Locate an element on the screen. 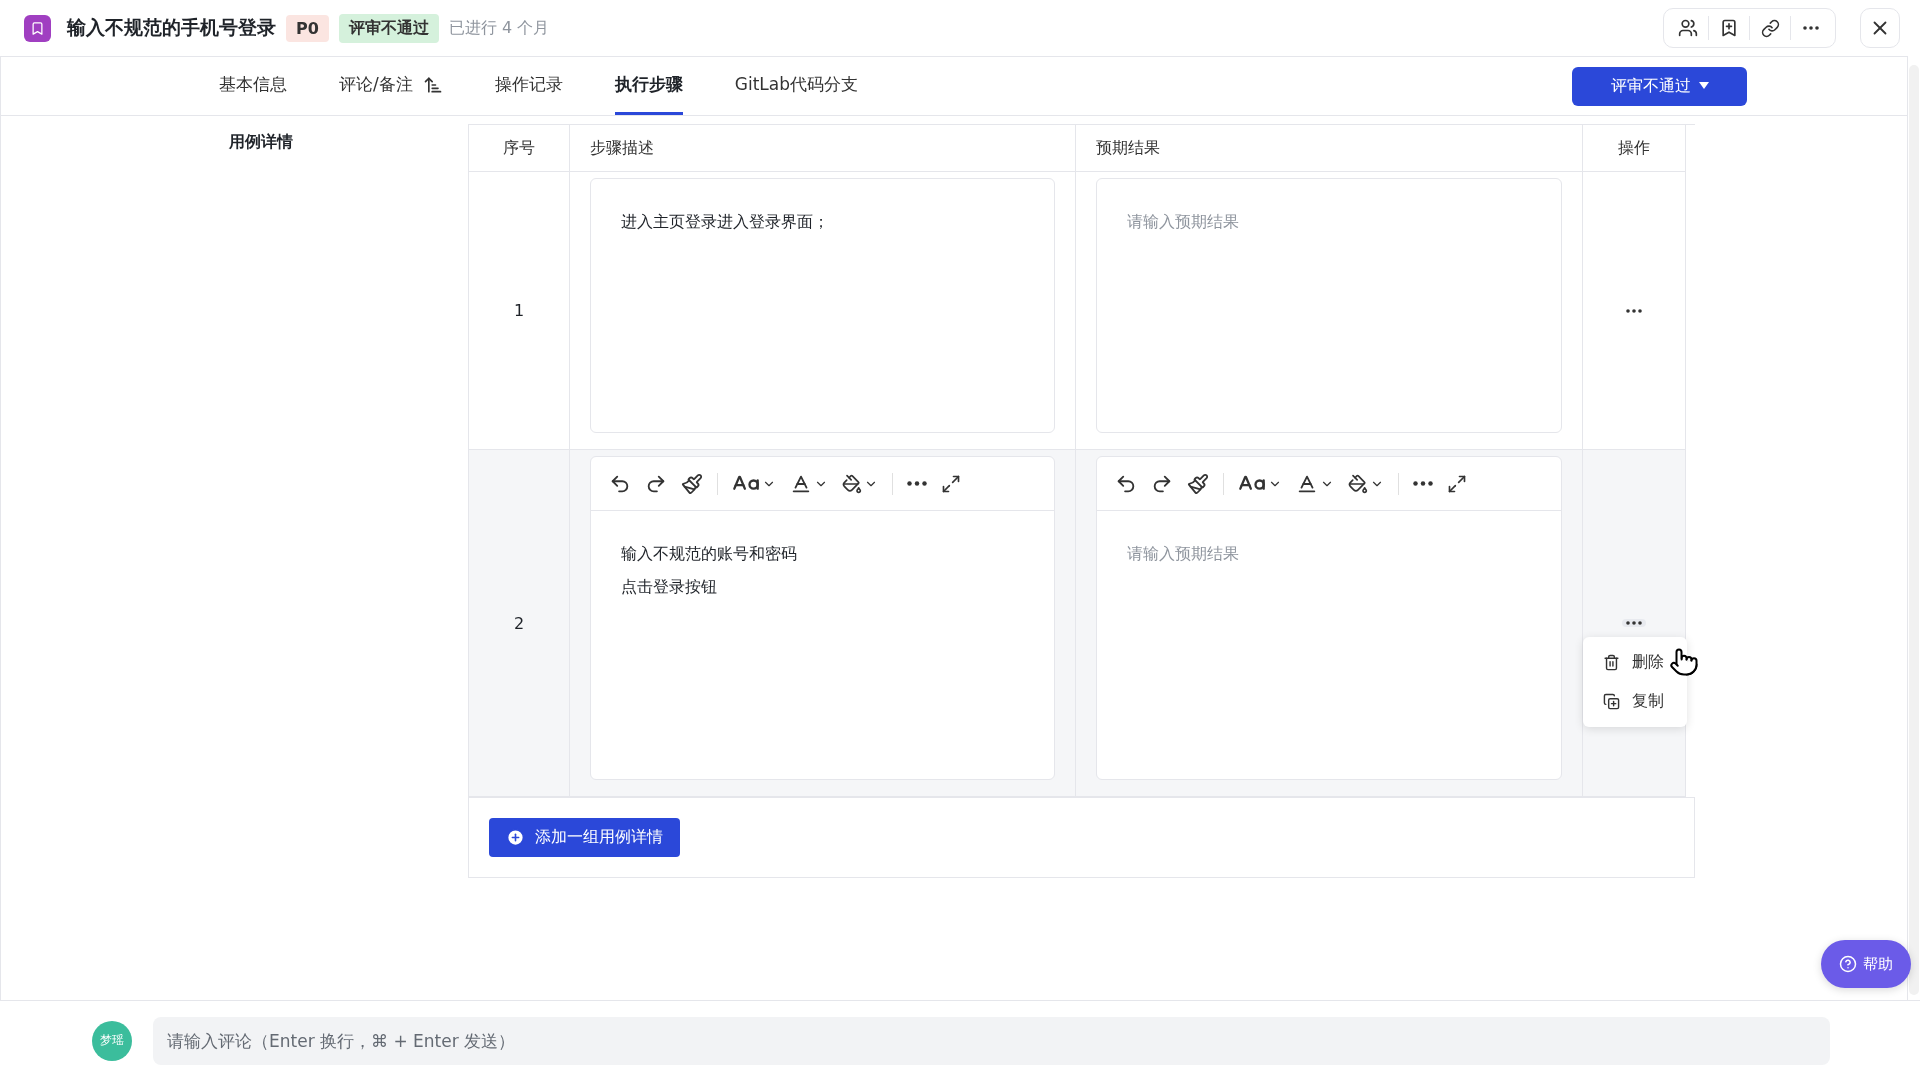 The image size is (1920, 1080). comment-input: 请输入评论（Enter 换行，⌘ + Enter 发送） is located at coordinates (991, 1040).